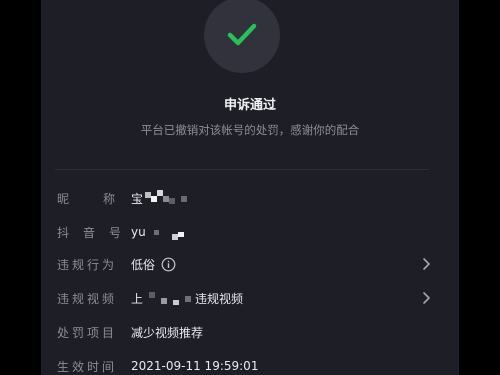  I want to click on info-icon, so click(168, 264).